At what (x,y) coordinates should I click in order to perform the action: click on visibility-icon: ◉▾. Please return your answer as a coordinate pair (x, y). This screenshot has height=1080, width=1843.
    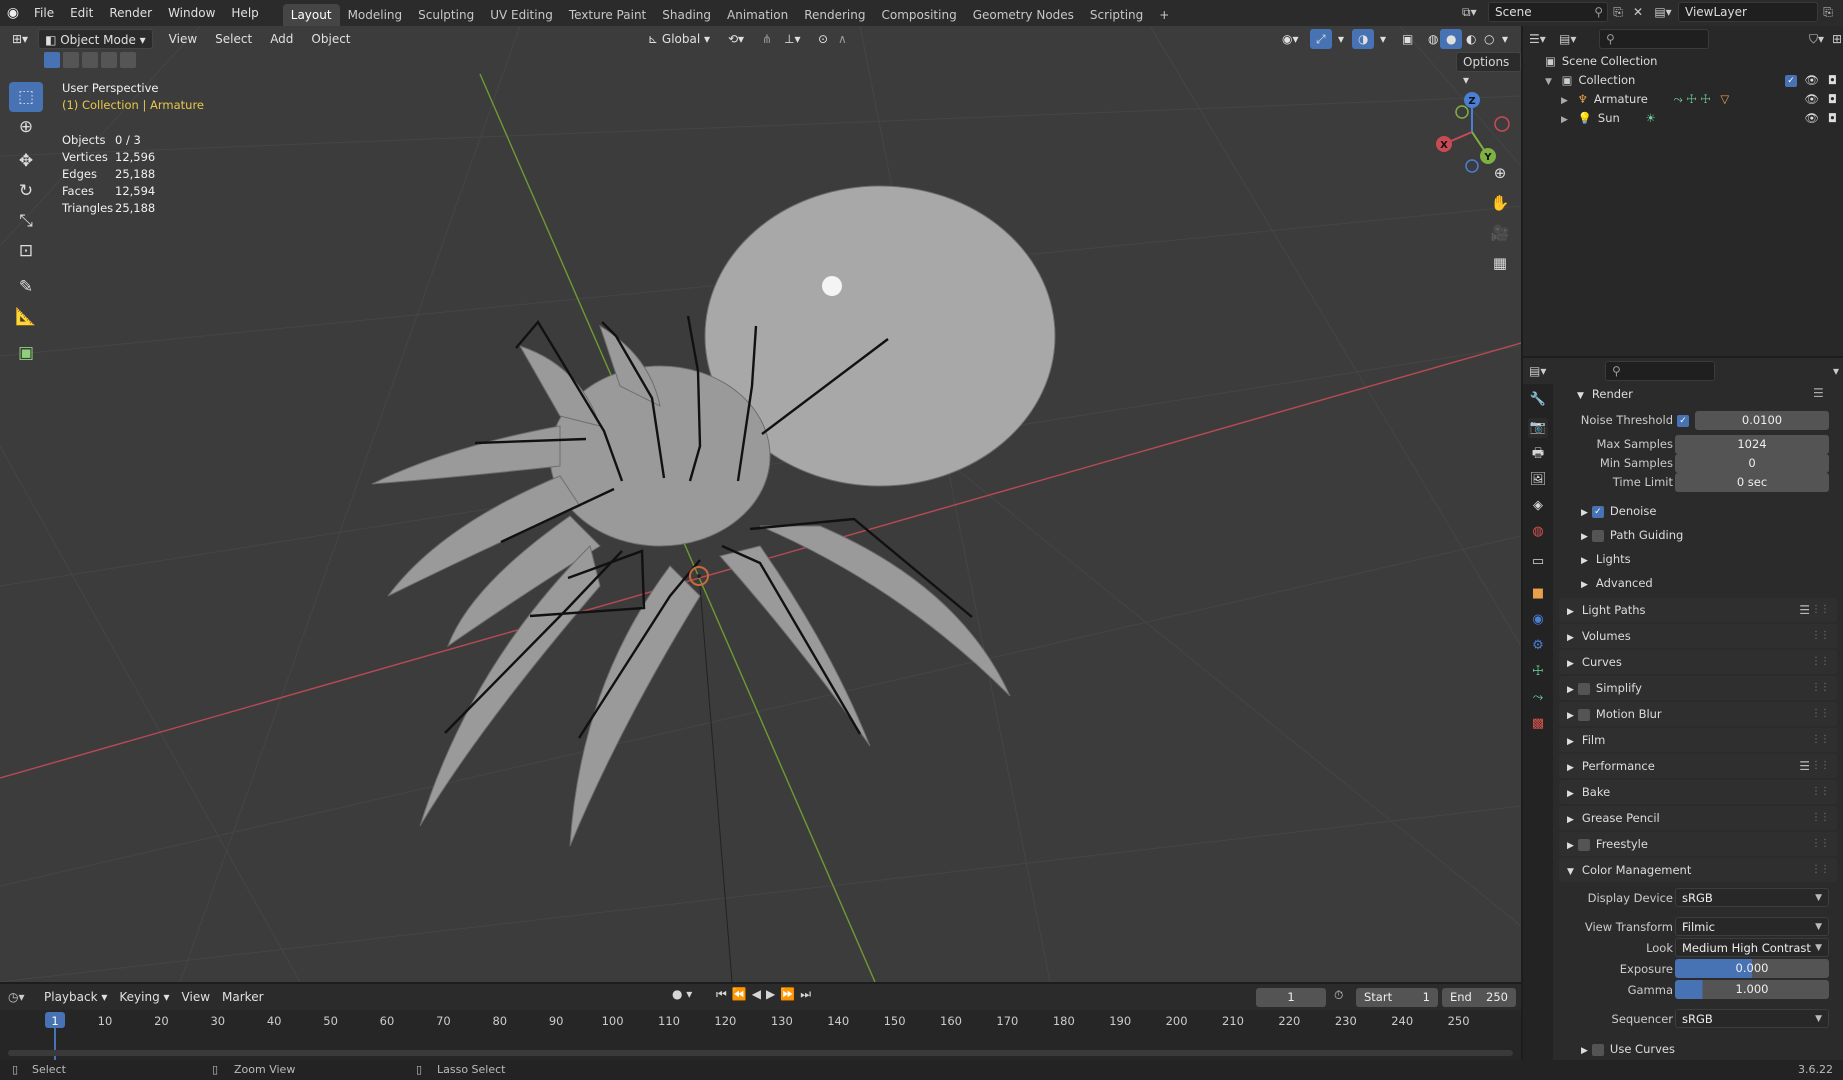
    Looking at the image, I should click on (1290, 39).